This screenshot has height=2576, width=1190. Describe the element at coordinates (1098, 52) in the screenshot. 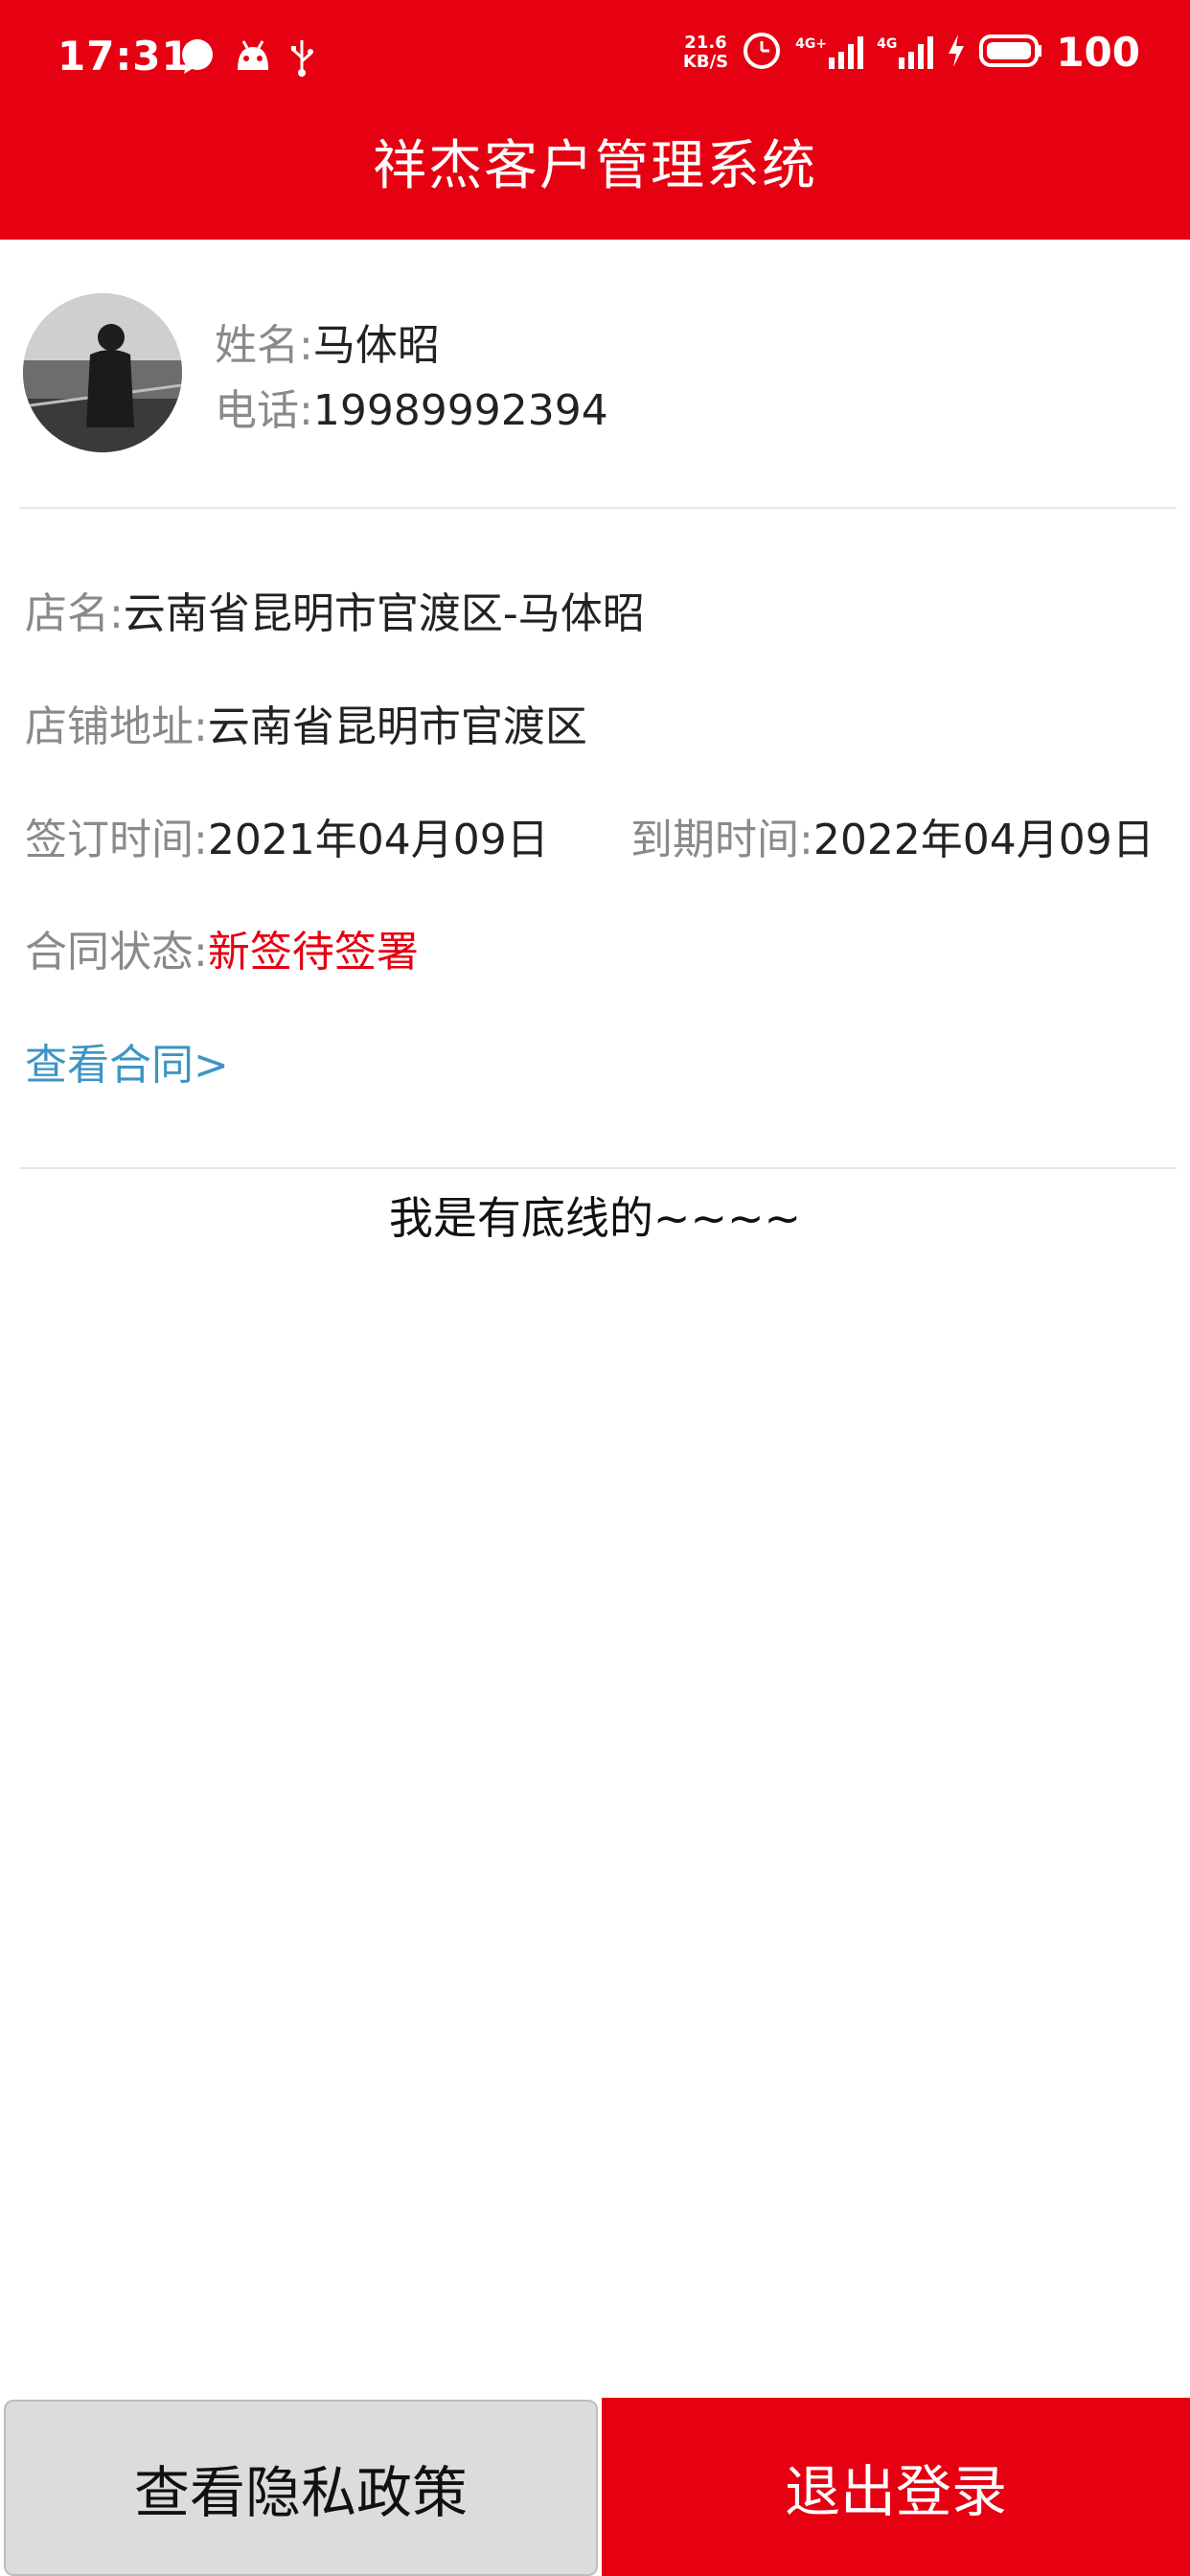

I see `battery-level: 100` at that location.